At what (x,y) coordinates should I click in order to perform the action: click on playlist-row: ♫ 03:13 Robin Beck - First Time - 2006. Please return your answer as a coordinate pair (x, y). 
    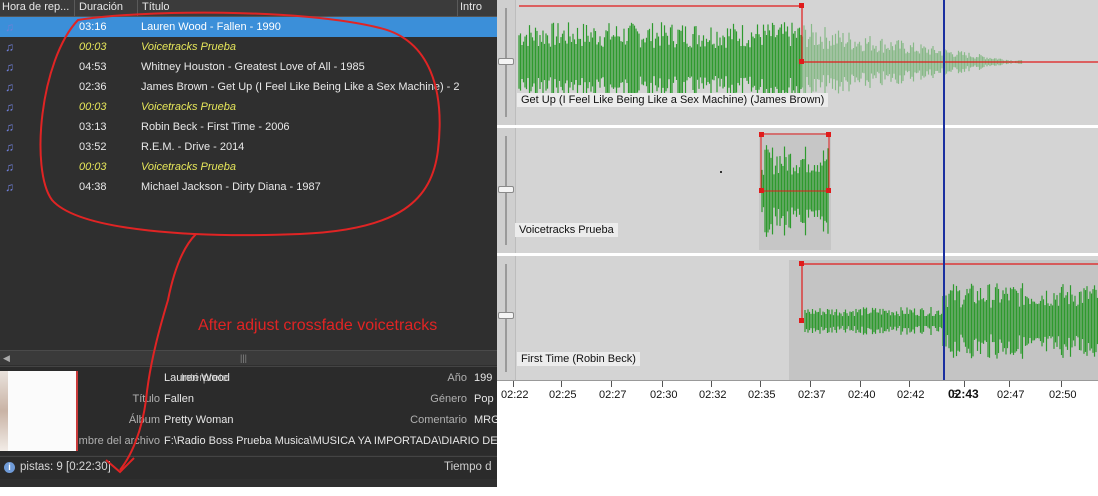
    Looking at the image, I should click on (248, 127).